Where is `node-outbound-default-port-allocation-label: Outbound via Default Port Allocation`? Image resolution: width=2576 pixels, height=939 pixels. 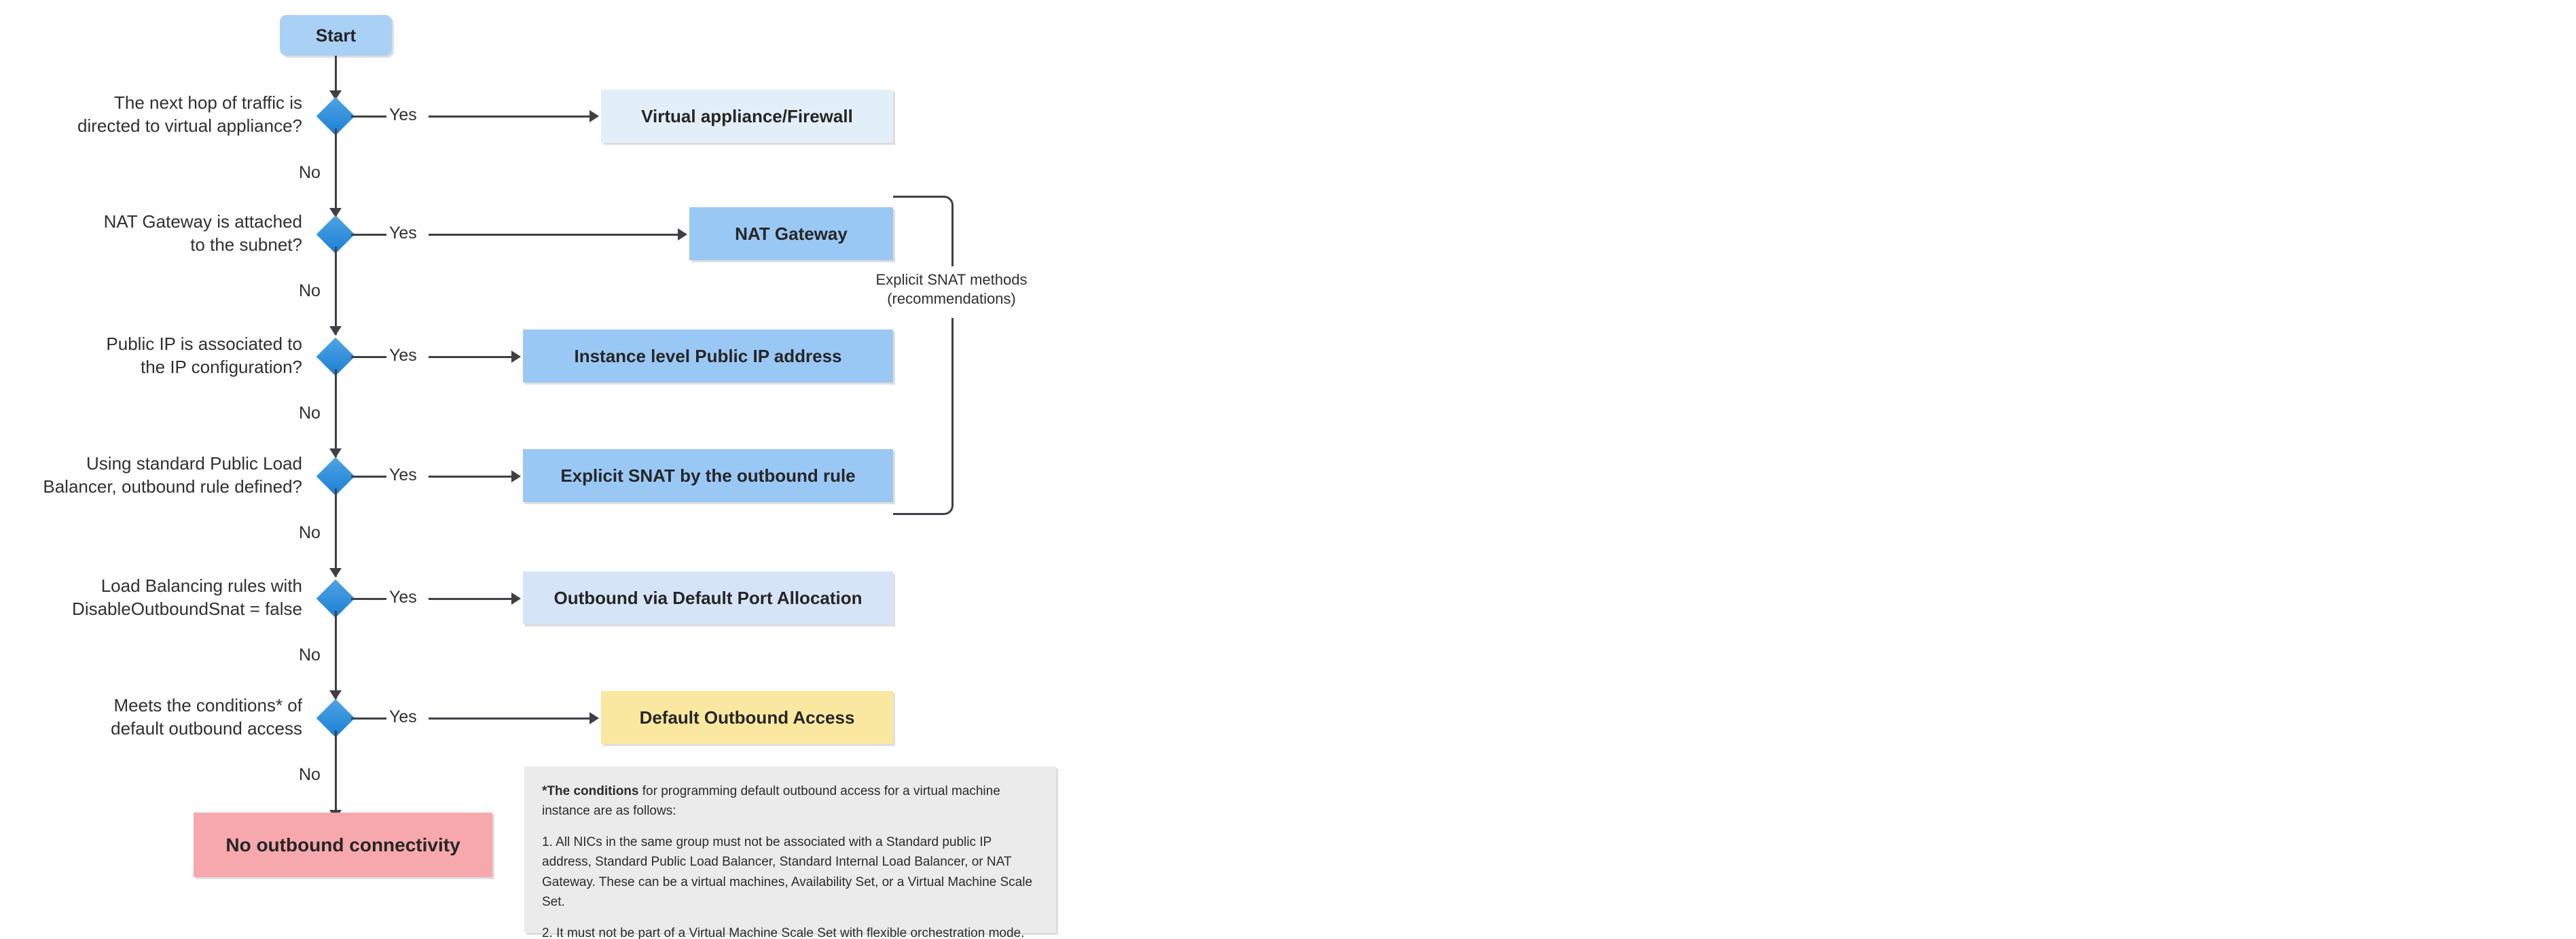
node-outbound-default-port-allocation-label: Outbound via Default Port Allocation is located at coordinates (708, 597).